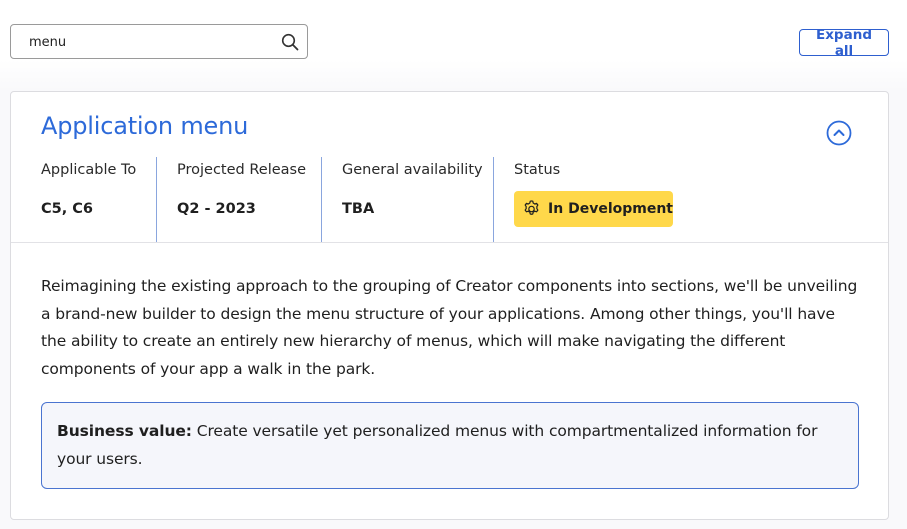  I want to click on meta-value: TBA, so click(358, 209).